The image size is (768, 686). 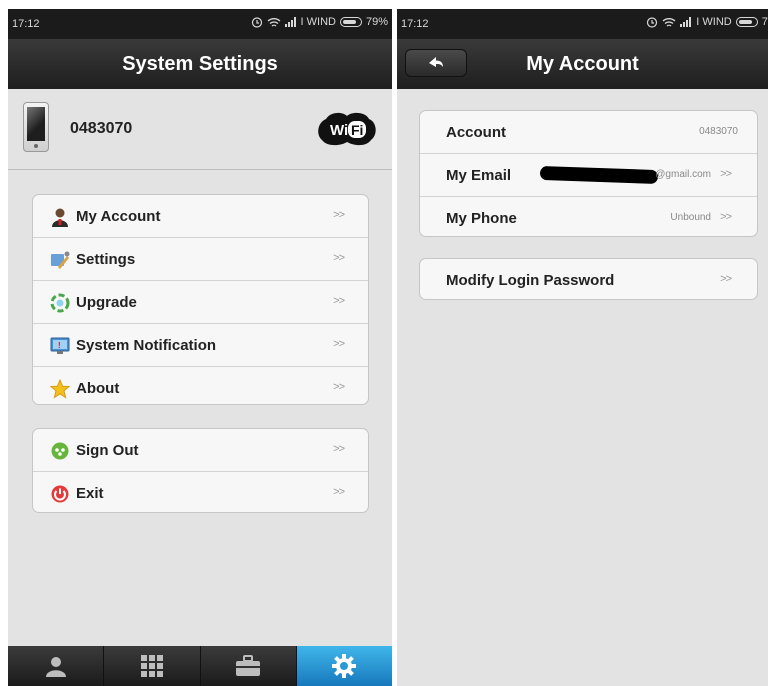 I want to click on gear-icon, so click(x=344, y=666).